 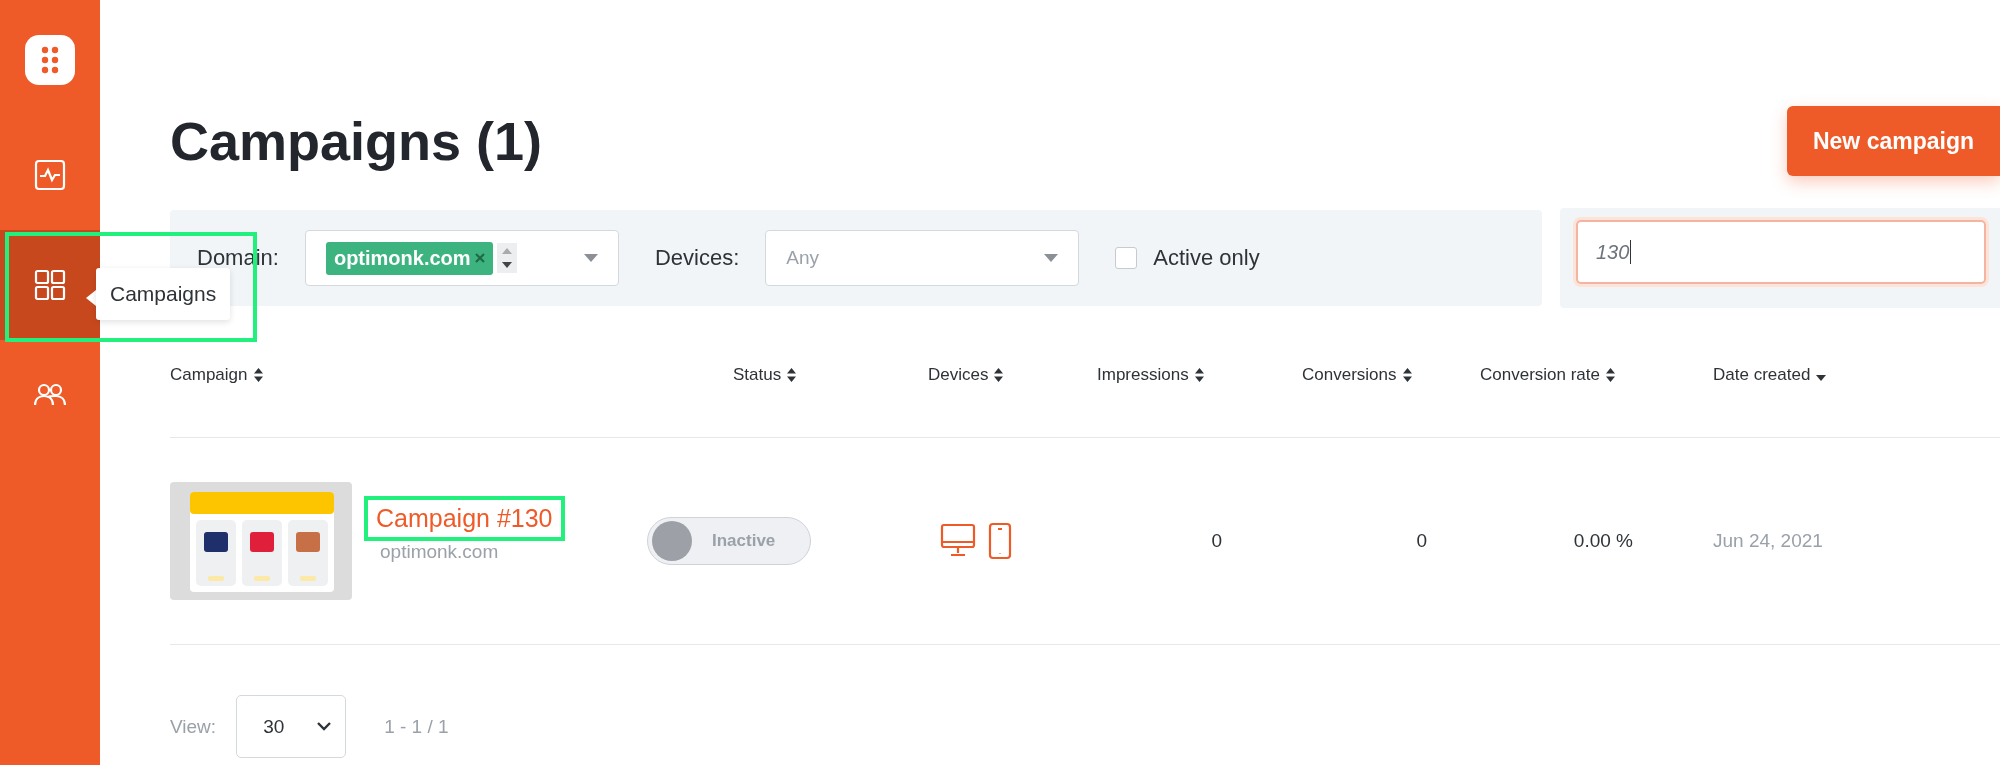 What do you see at coordinates (1547, 374) in the screenshot?
I see `column-header: Conversion rate` at bounding box center [1547, 374].